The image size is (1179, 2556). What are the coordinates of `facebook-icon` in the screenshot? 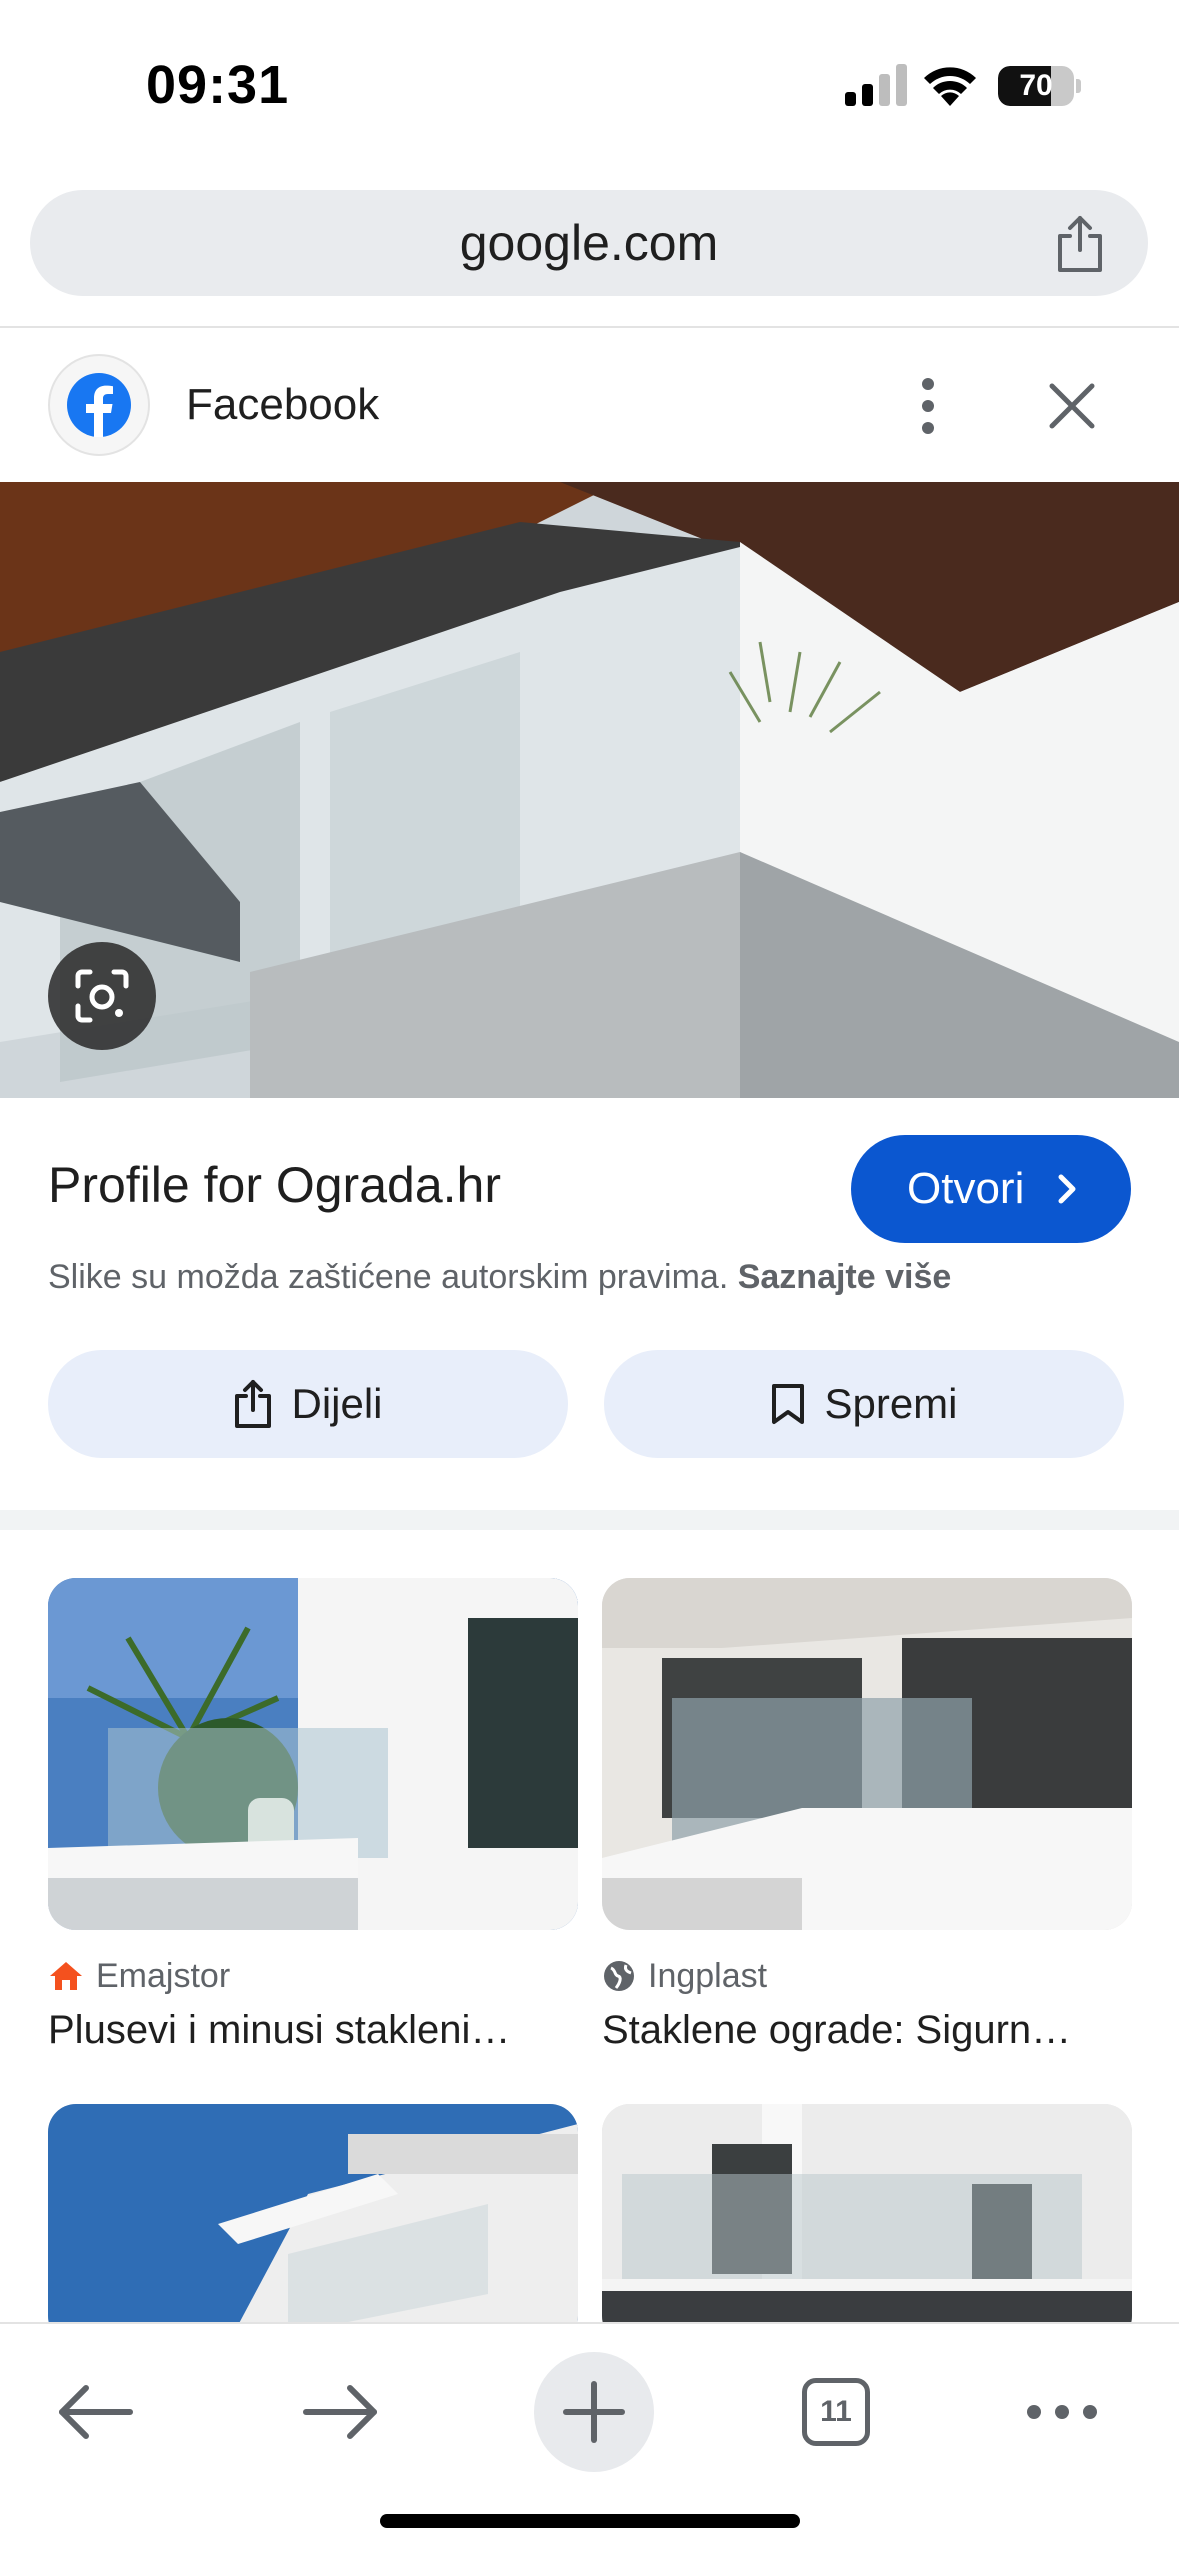 It's located at (99, 405).